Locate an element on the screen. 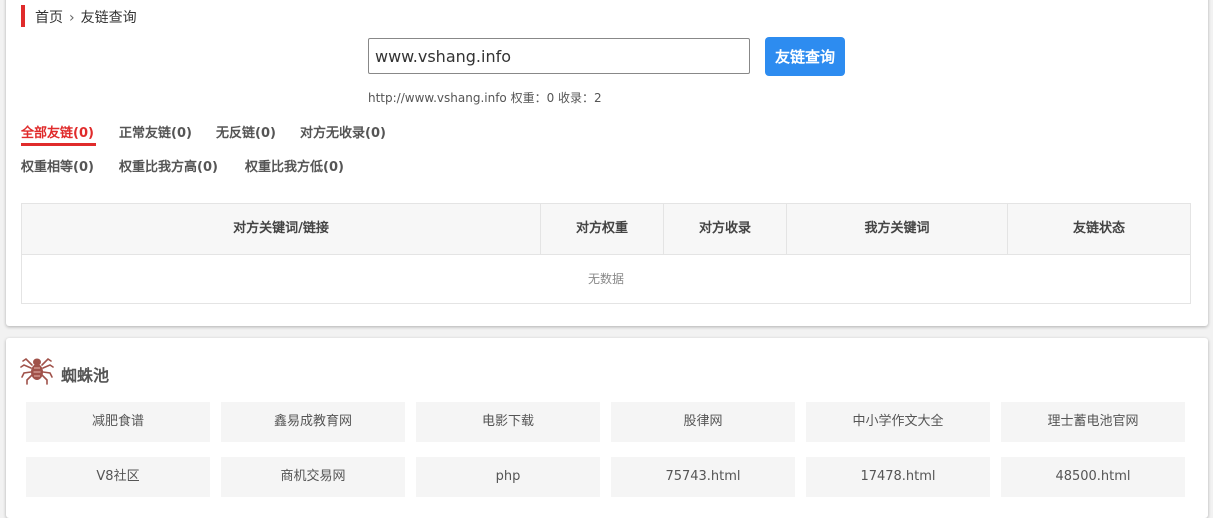 The width and height of the screenshot is (1213, 518). spider-link-item: 中小学作文大全 is located at coordinates (898, 422).